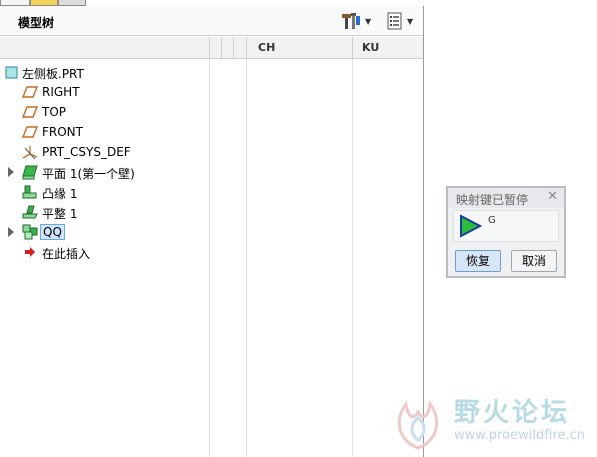 This screenshot has width=597, height=457. What do you see at coordinates (105, 132) in the screenshot?
I see `tree-item-front: FRONT` at bounding box center [105, 132].